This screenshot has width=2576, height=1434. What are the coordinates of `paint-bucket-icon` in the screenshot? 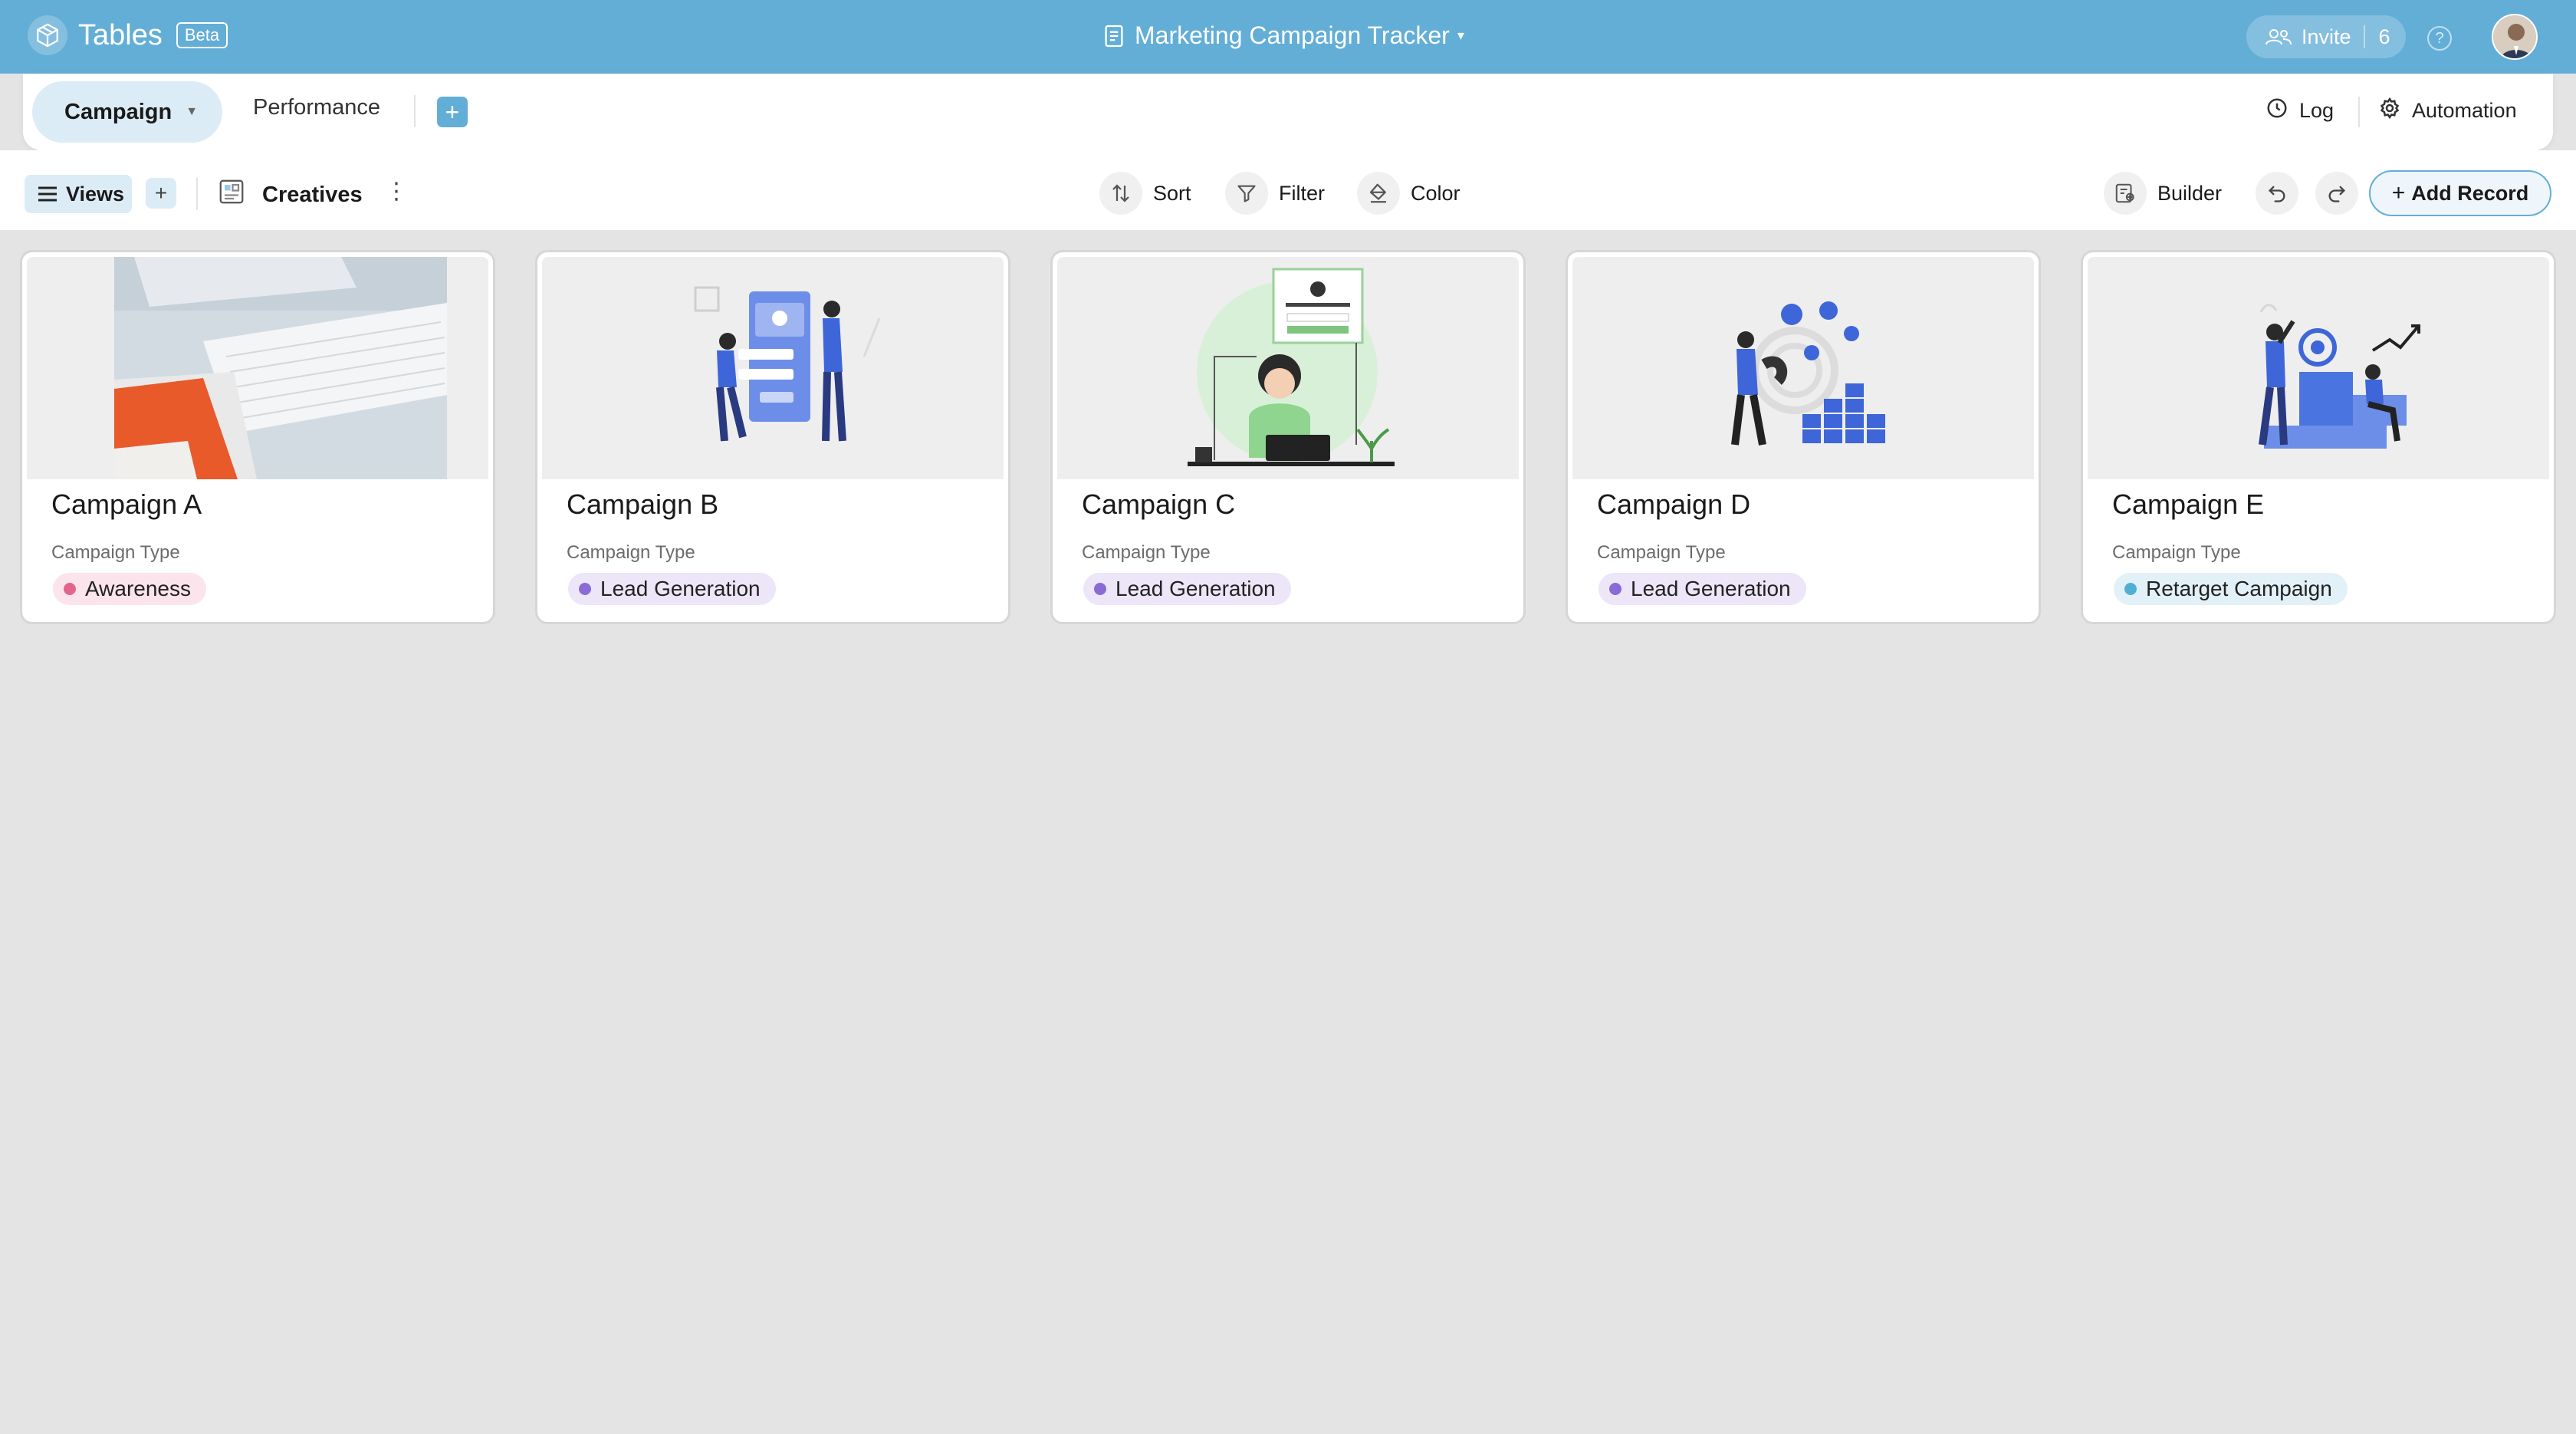 It's located at (1378, 193).